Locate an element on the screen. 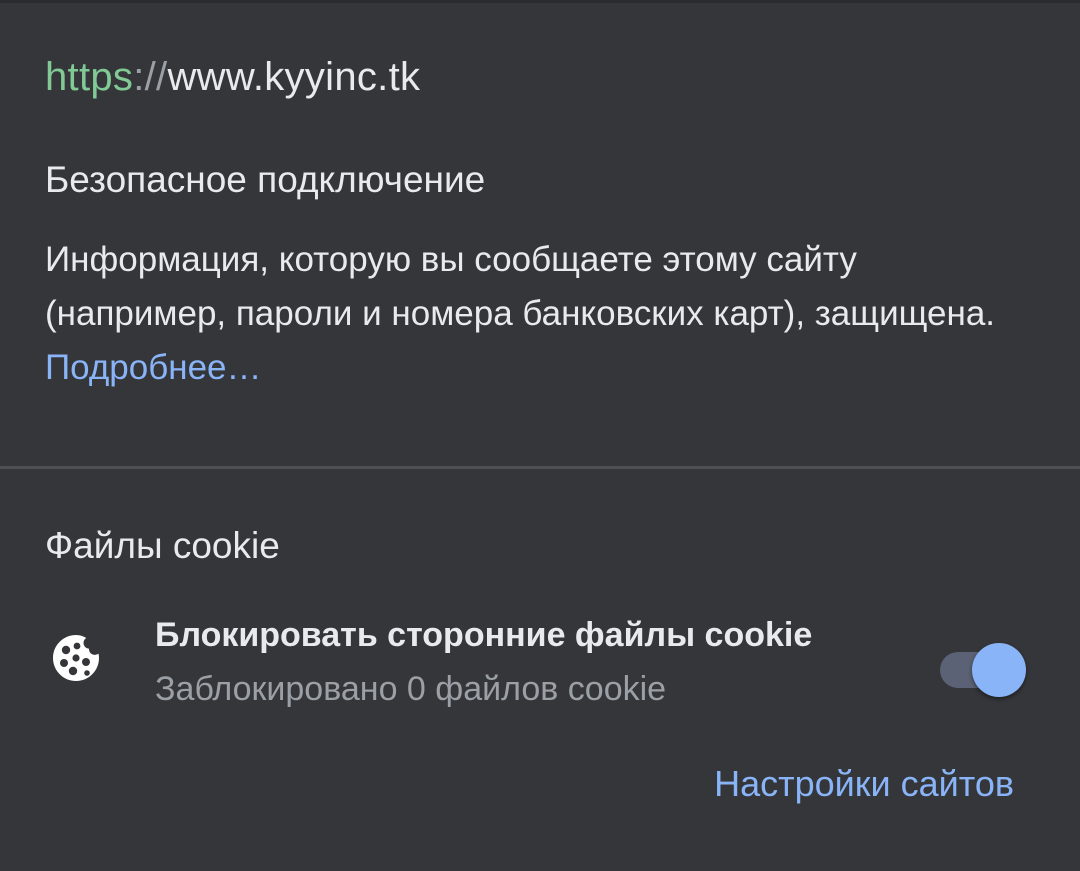  site-settings-button: Настройки сайтов is located at coordinates (864, 784).